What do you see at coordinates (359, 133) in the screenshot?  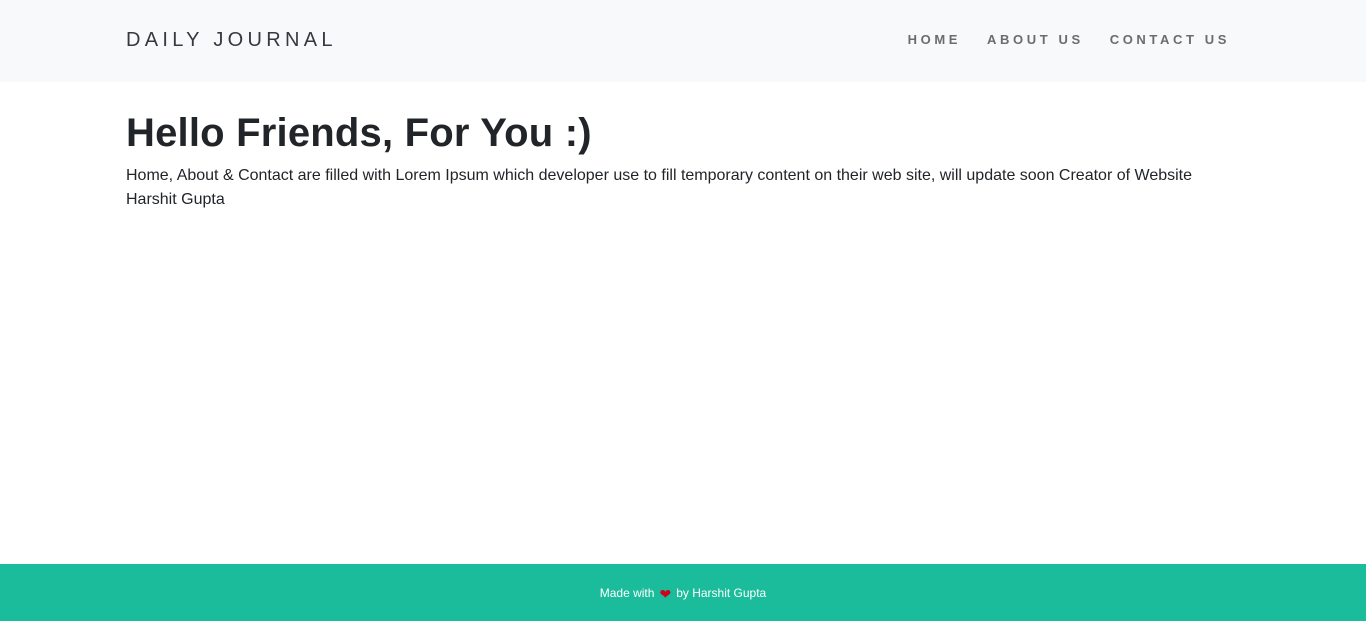 I see `page-heading: Hello Friends, For You :)` at bounding box center [359, 133].